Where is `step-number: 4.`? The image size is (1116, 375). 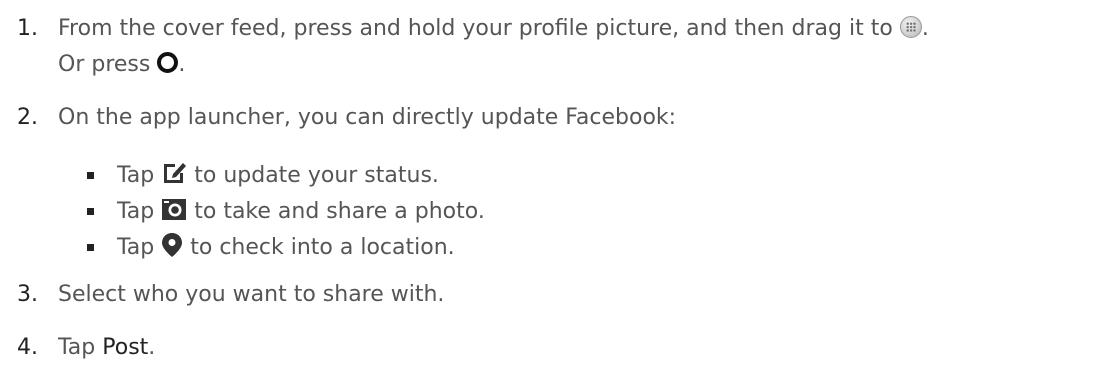
step-number: 4. is located at coordinates (27, 347).